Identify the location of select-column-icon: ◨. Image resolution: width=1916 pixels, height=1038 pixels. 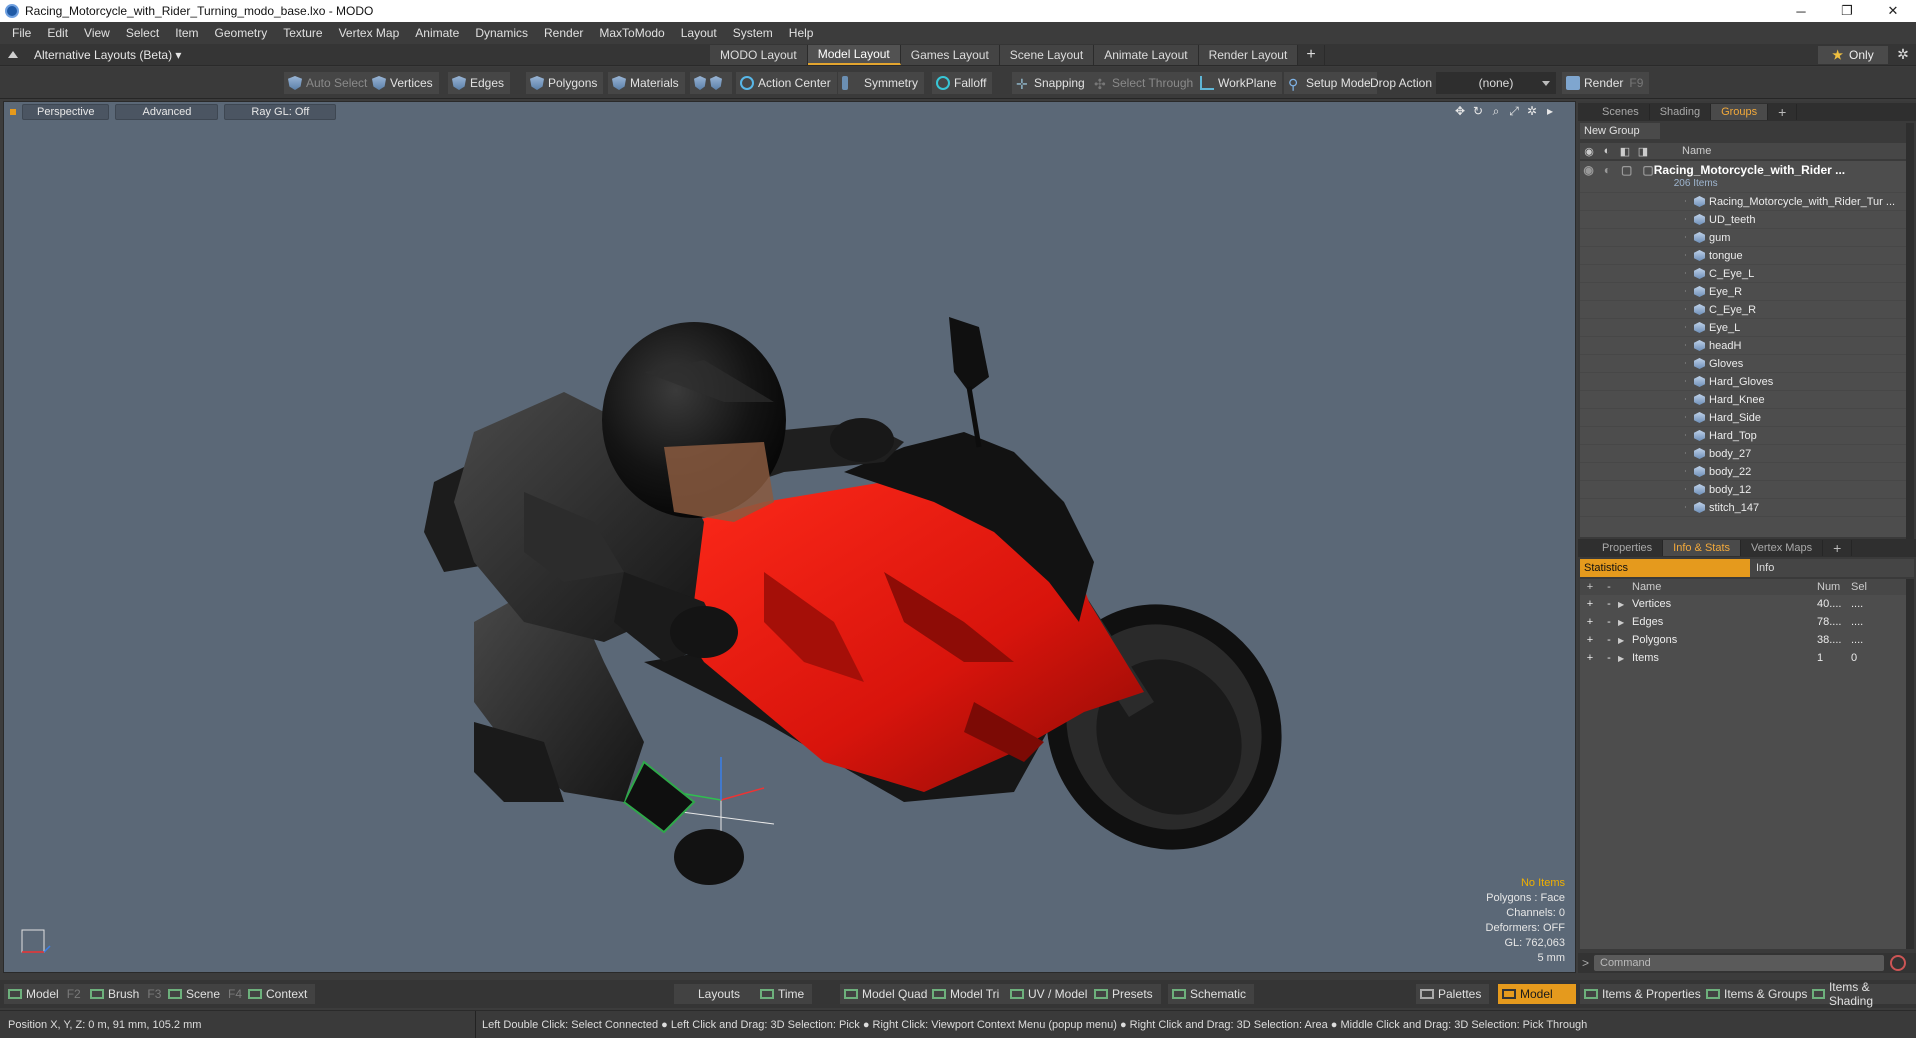
(1643, 151).